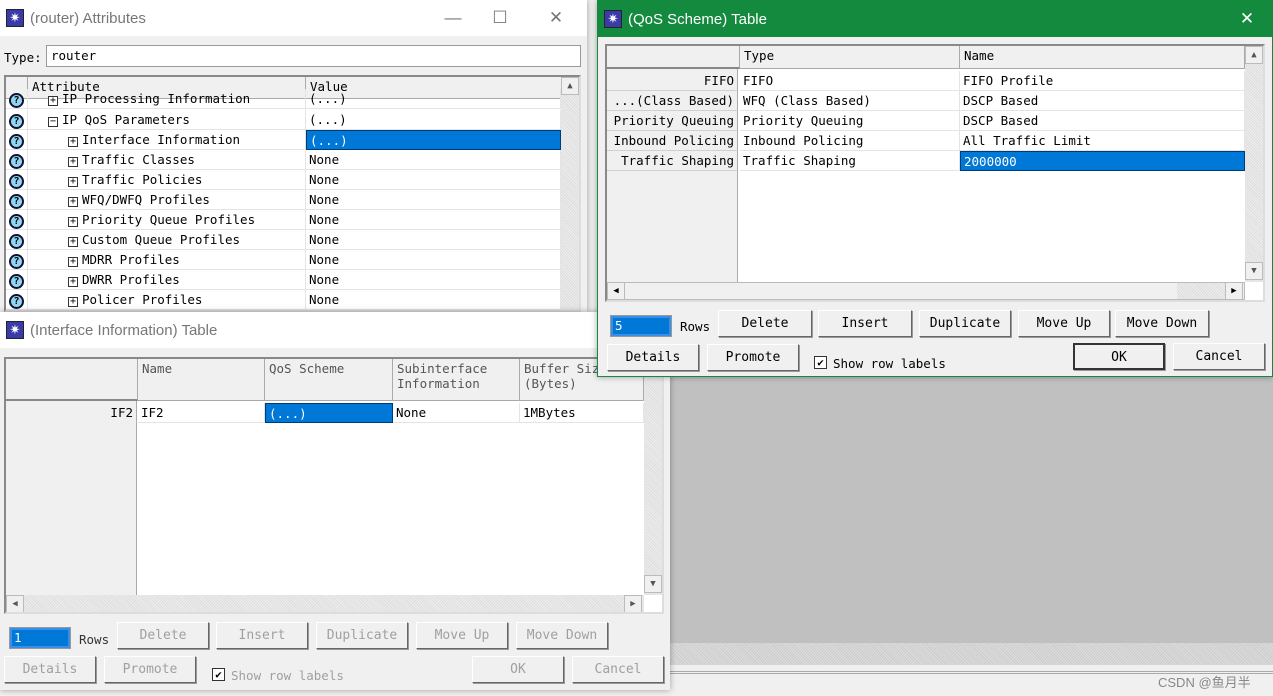  What do you see at coordinates (850, 141) in the screenshot?
I see `type-cell: Inbound Policing` at bounding box center [850, 141].